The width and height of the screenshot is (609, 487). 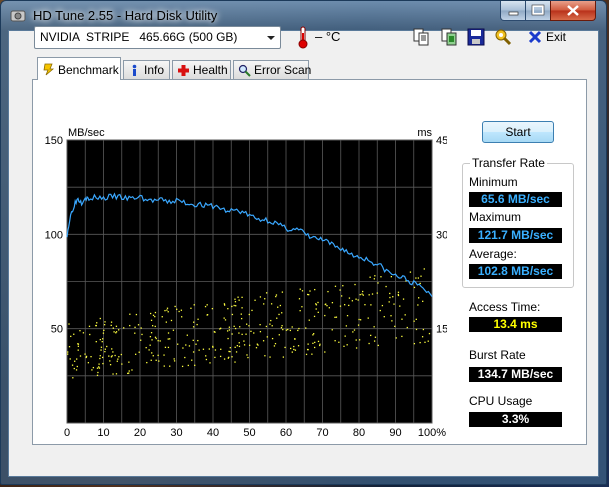 I want to click on tab-benchmark: Benchmark, so click(x=79, y=68).